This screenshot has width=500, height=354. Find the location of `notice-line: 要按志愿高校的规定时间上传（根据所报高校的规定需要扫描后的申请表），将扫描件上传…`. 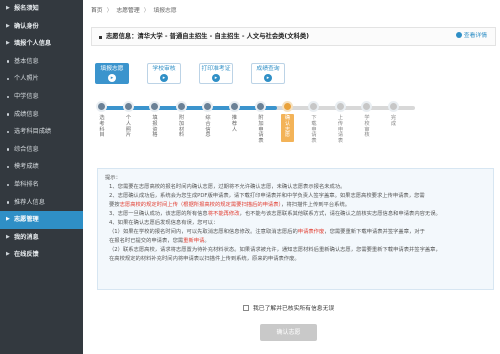

notice-line: 要按志愿高校的规定时间上传（根据所报高校的规定需要扫描后的申请表），将扫描件上传… is located at coordinates (230, 205).